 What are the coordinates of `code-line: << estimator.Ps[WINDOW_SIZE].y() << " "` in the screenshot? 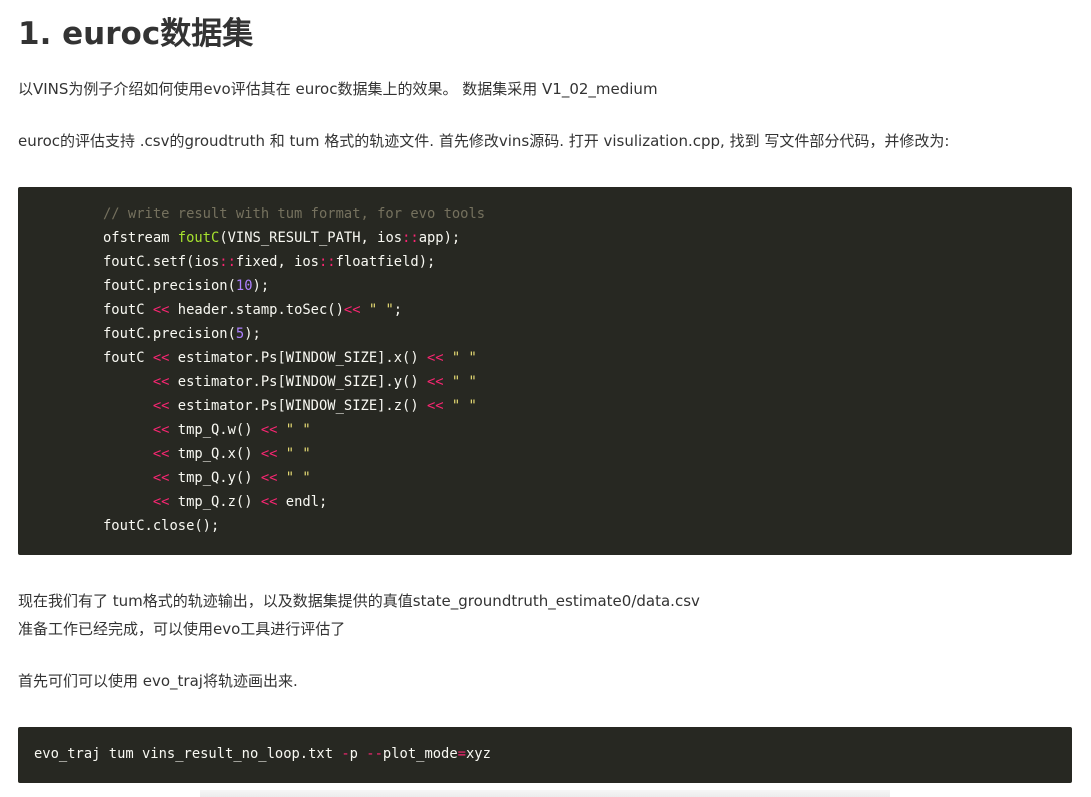 It's located at (290, 382).